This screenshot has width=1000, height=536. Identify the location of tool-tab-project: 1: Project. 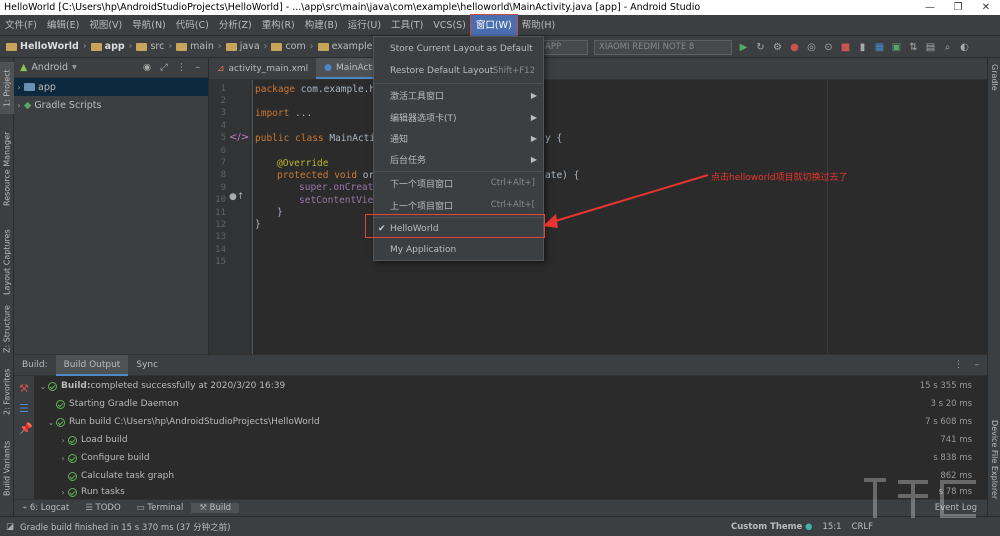
(7, 88).